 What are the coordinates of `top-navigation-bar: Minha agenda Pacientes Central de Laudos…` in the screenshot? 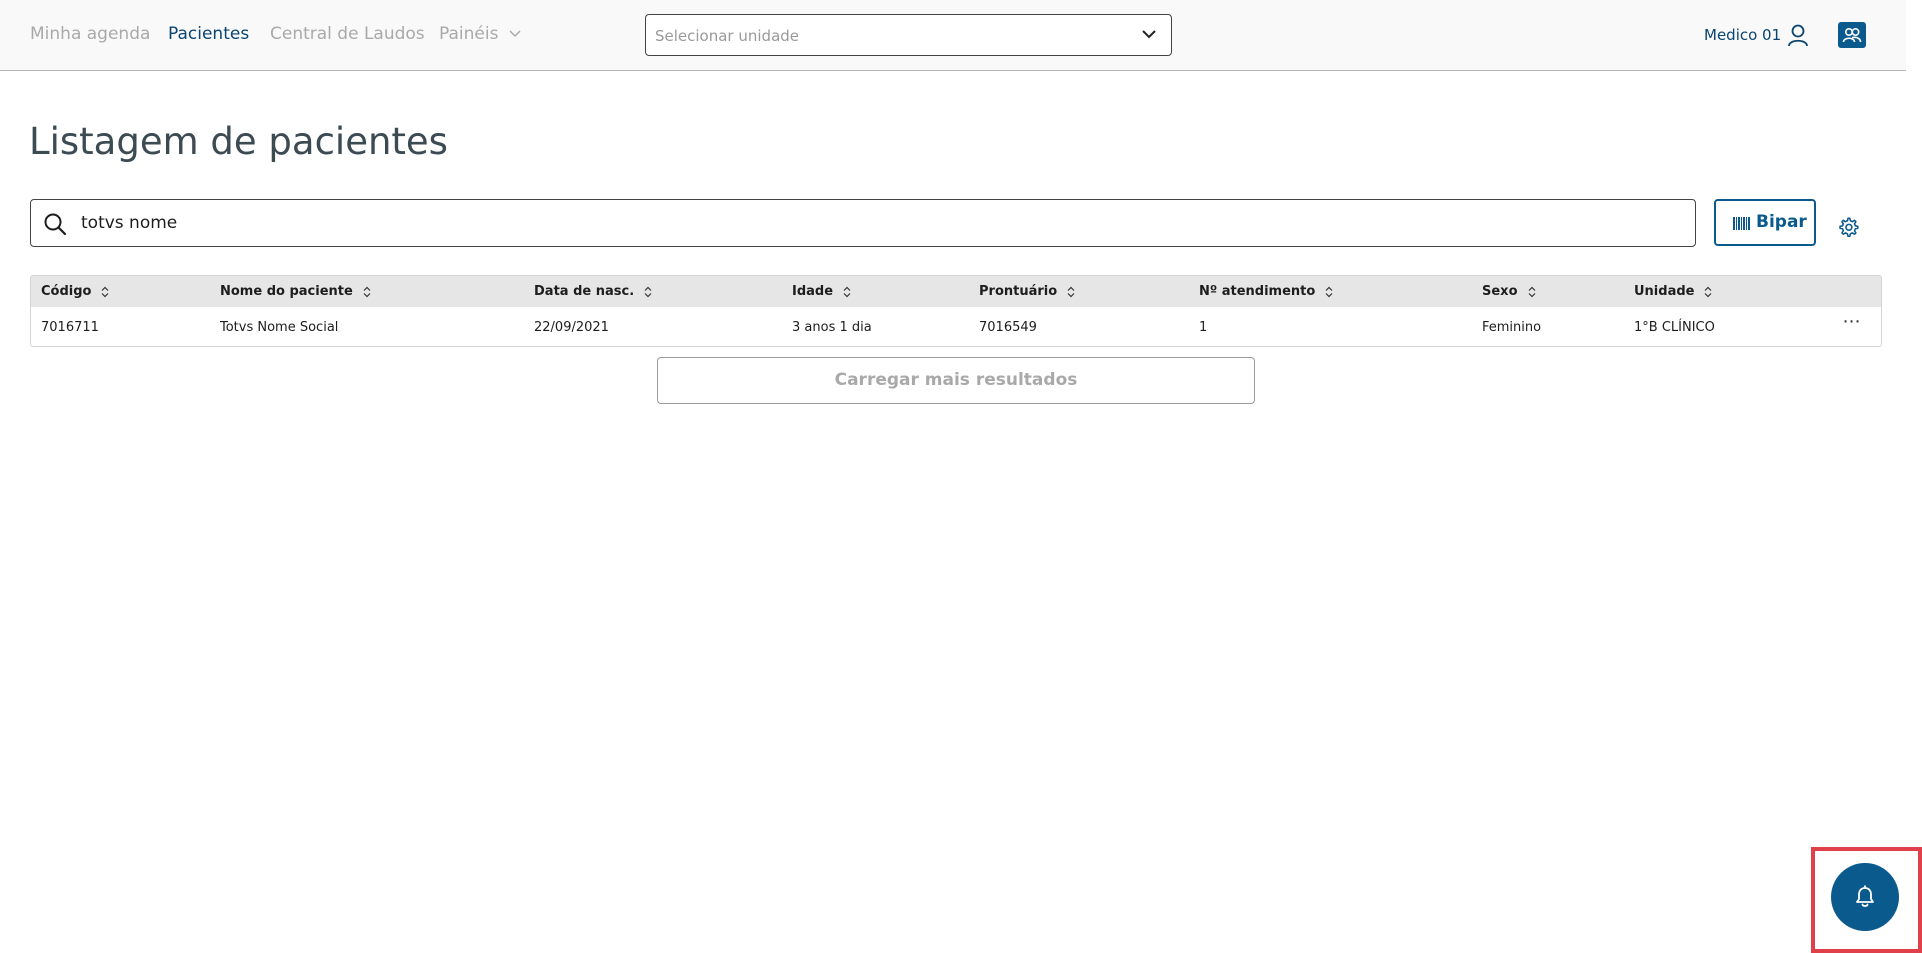 It's located at (953, 35).